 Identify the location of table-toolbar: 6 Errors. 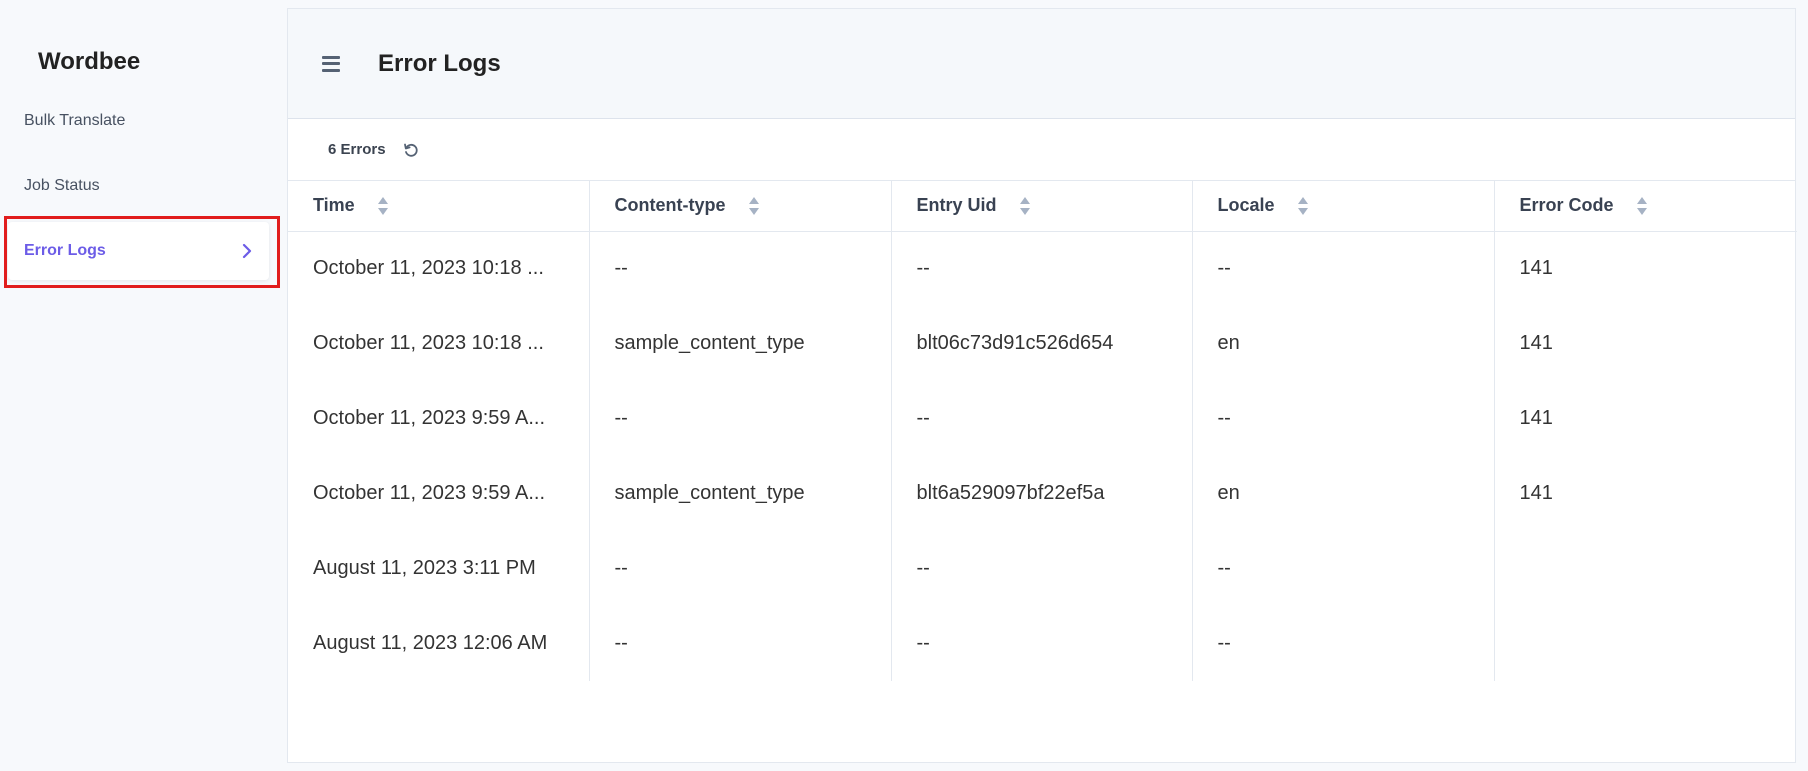
(1041, 150).